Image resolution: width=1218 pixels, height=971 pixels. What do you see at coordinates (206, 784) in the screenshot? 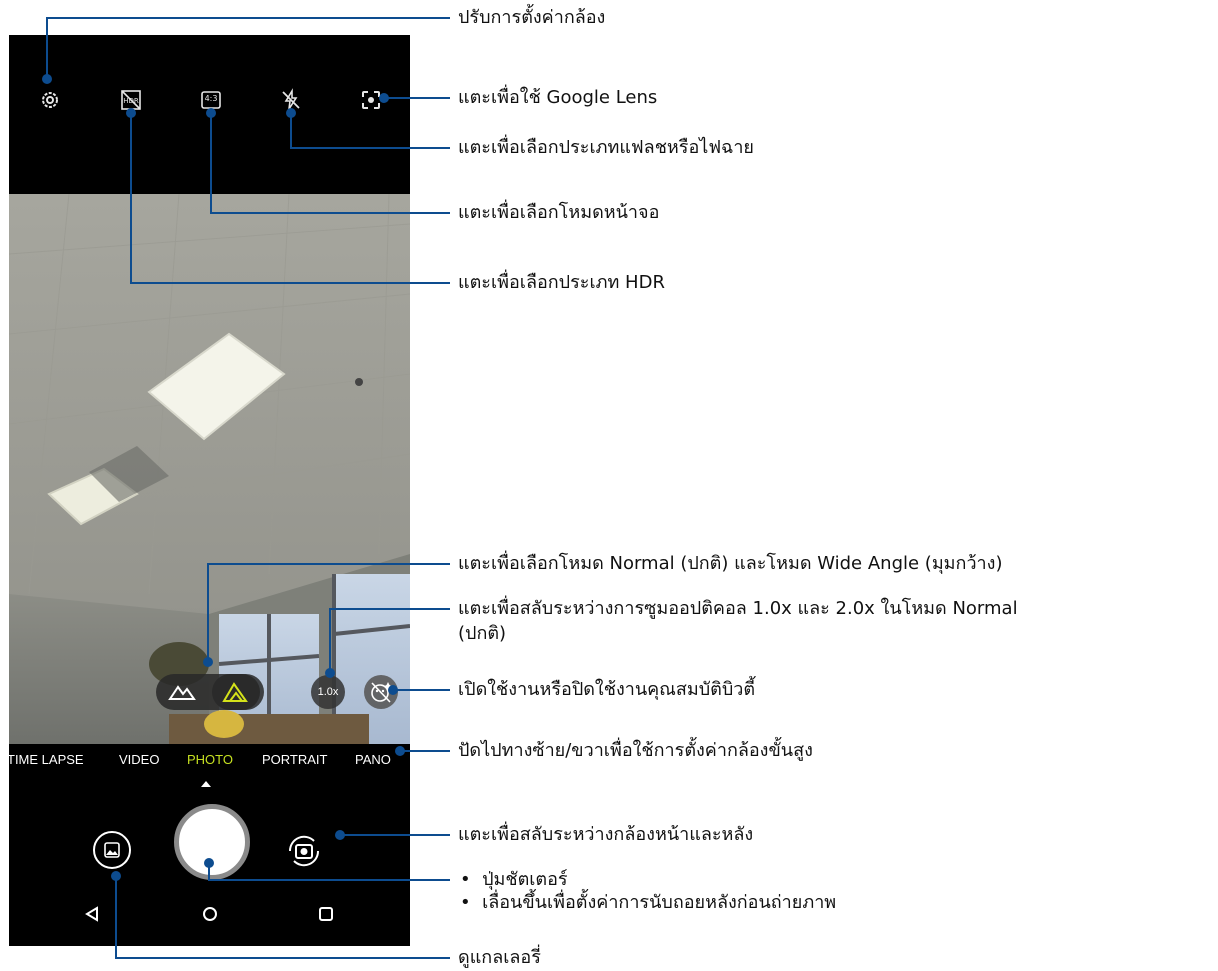
I see `timer-swipe-arrow-icon` at bounding box center [206, 784].